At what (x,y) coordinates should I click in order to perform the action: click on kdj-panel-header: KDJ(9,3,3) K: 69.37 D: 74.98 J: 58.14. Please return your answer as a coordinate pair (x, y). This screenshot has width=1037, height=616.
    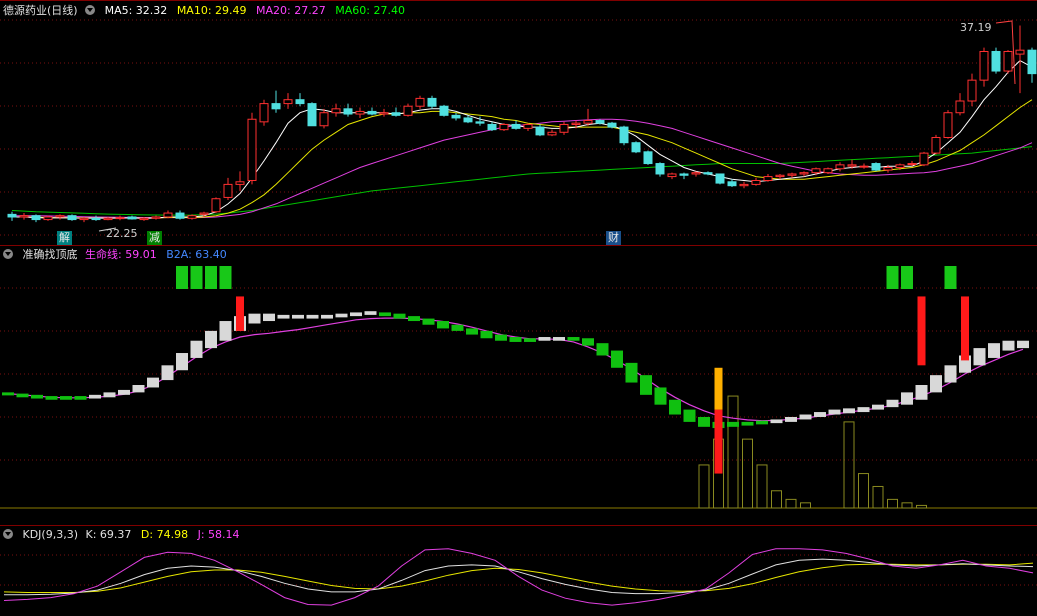
    Looking at the image, I should click on (124, 535).